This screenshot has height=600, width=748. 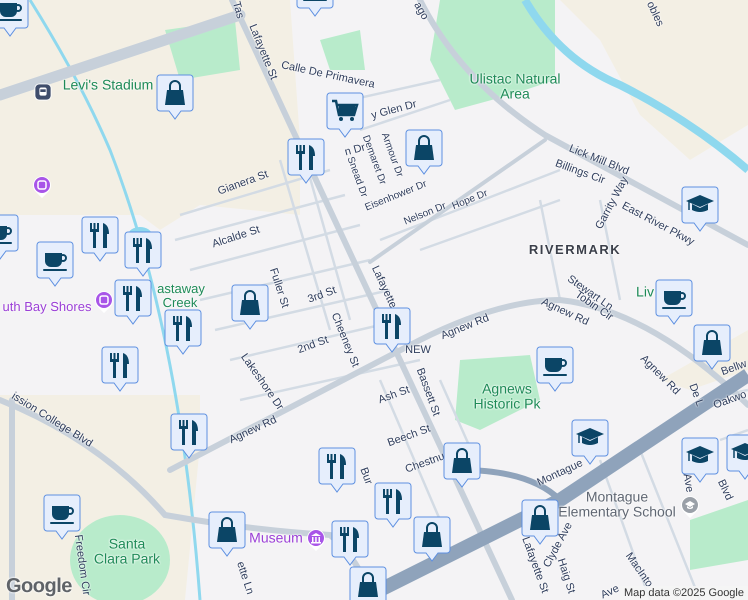 What do you see at coordinates (470, 200) in the screenshot?
I see `street-label: Hope Dr` at bounding box center [470, 200].